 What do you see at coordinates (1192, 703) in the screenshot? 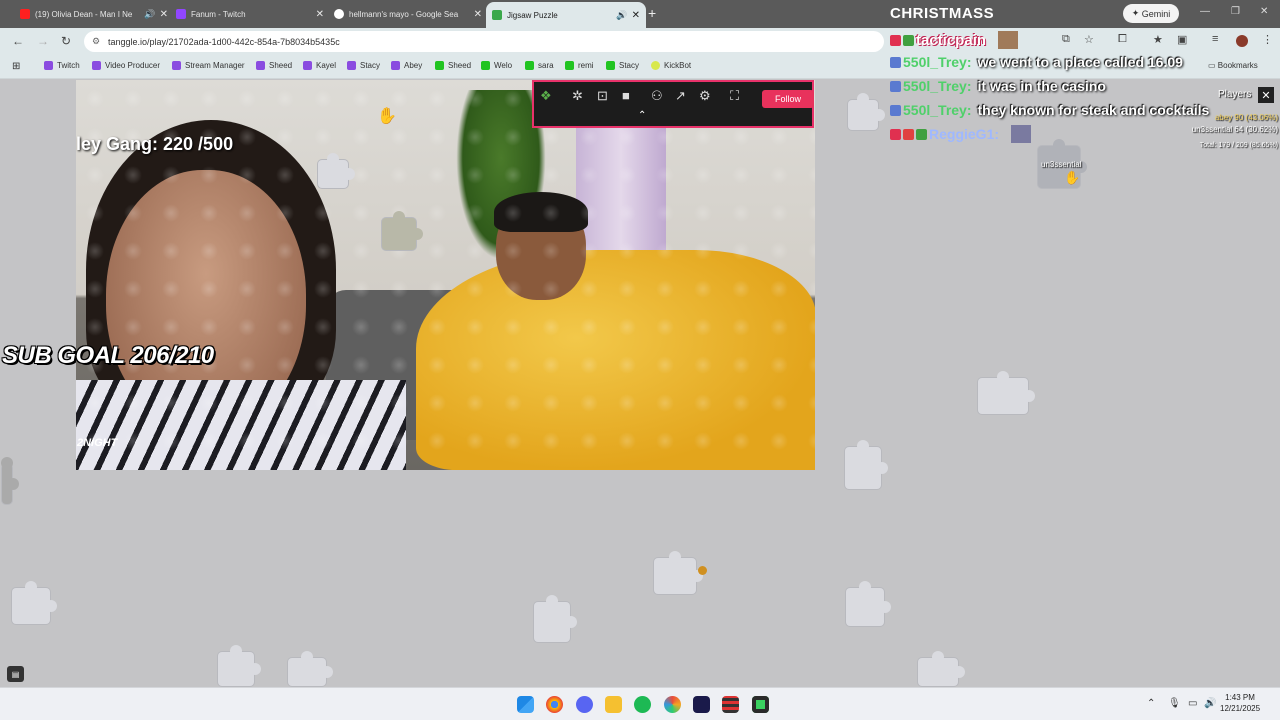
I see `network-icon: ▭` at bounding box center [1192, 703].